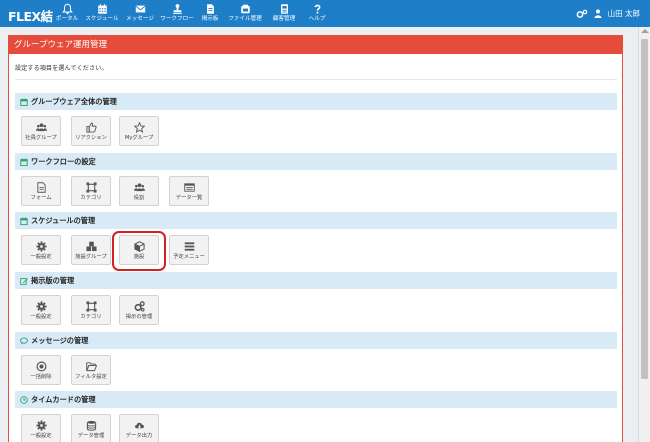 This screenshot has width=650, height=442. Describe the element at coordinates (139, 436) in the screenshot. I see `tile-label: データ出力` at that location.